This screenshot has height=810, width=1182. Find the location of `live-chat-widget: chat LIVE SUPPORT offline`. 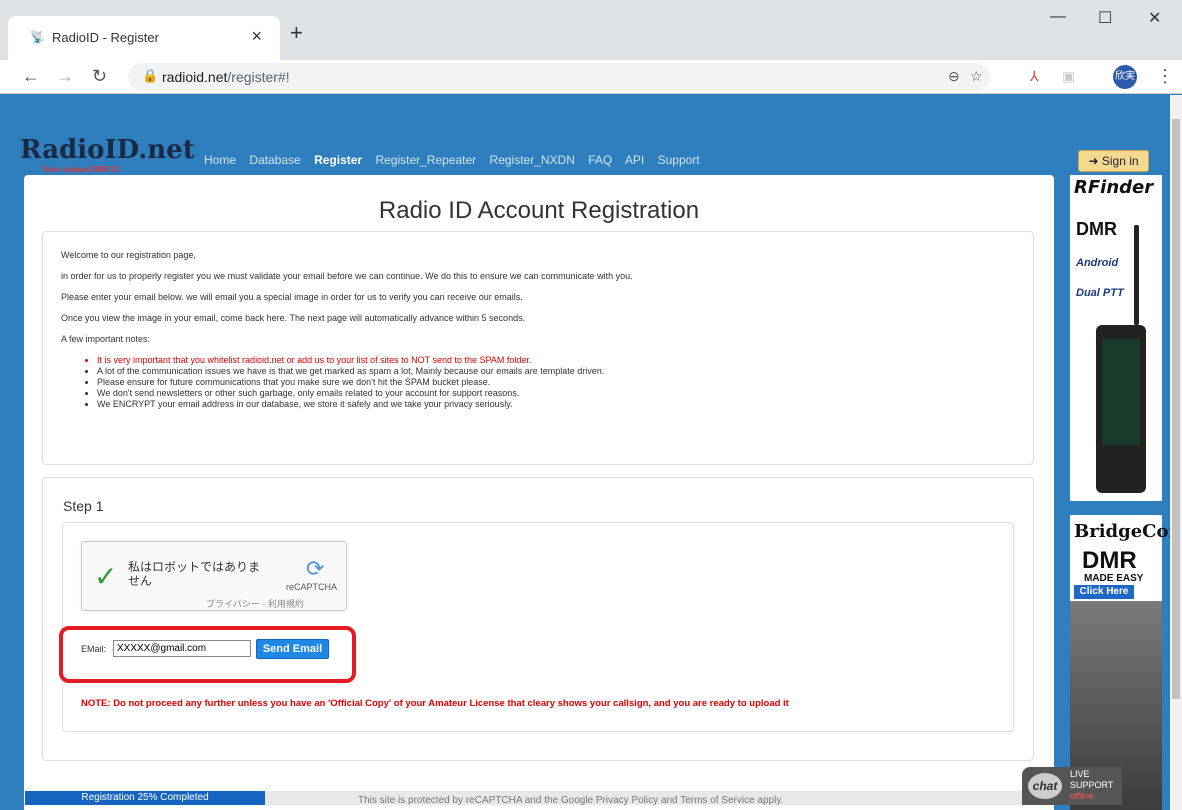

live-chat-widget: chat LIVE SUPPORT offline is located at coordinates (1072, 786).